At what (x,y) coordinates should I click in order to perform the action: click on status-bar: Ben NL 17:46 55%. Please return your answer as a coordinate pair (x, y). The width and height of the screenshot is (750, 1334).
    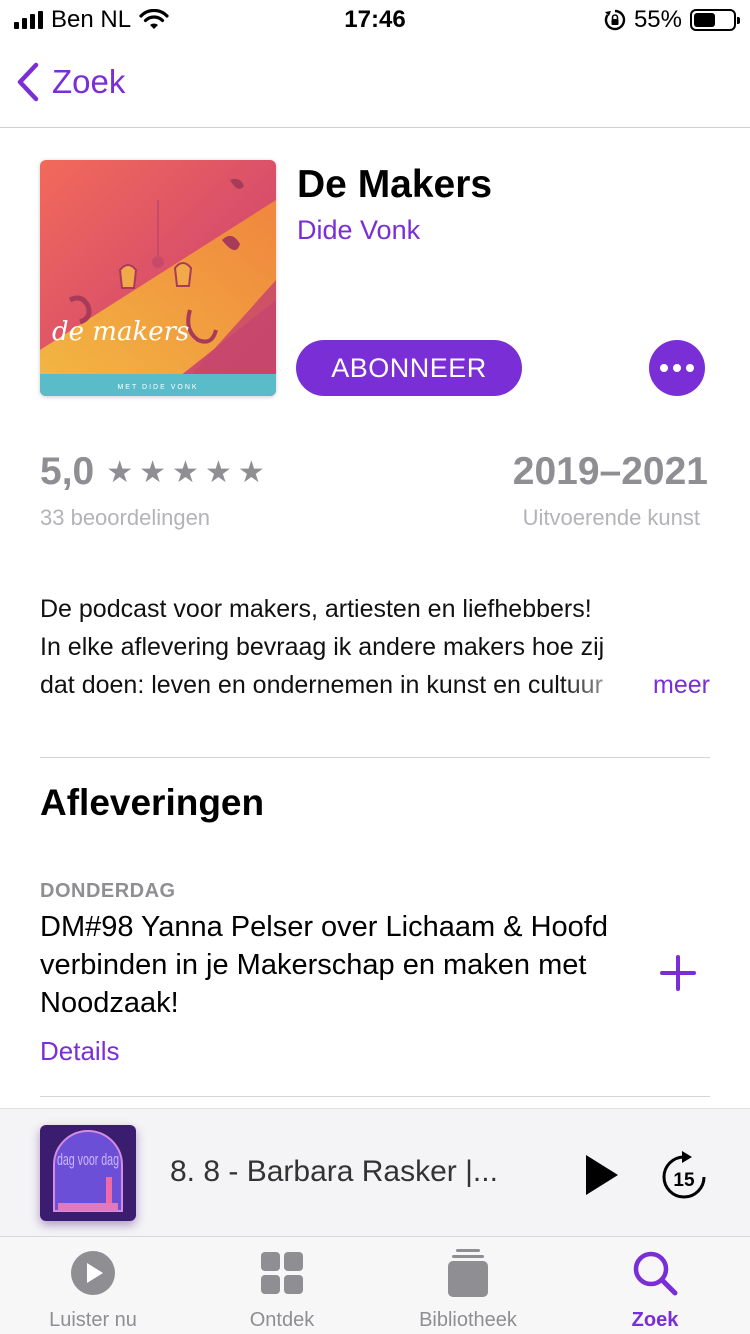
    Looking at the image, I should click on (375, 20).